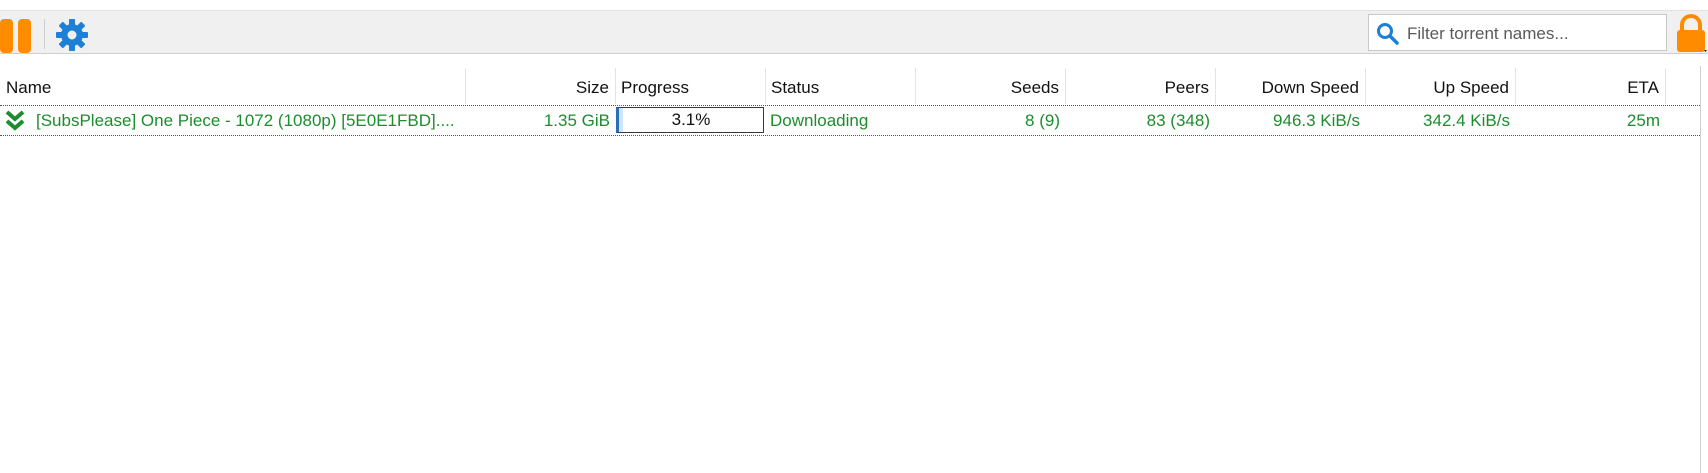 The image size is (1708, 473). I want to click on column-header-down-speed: Down Speed, so click(1290, 85).